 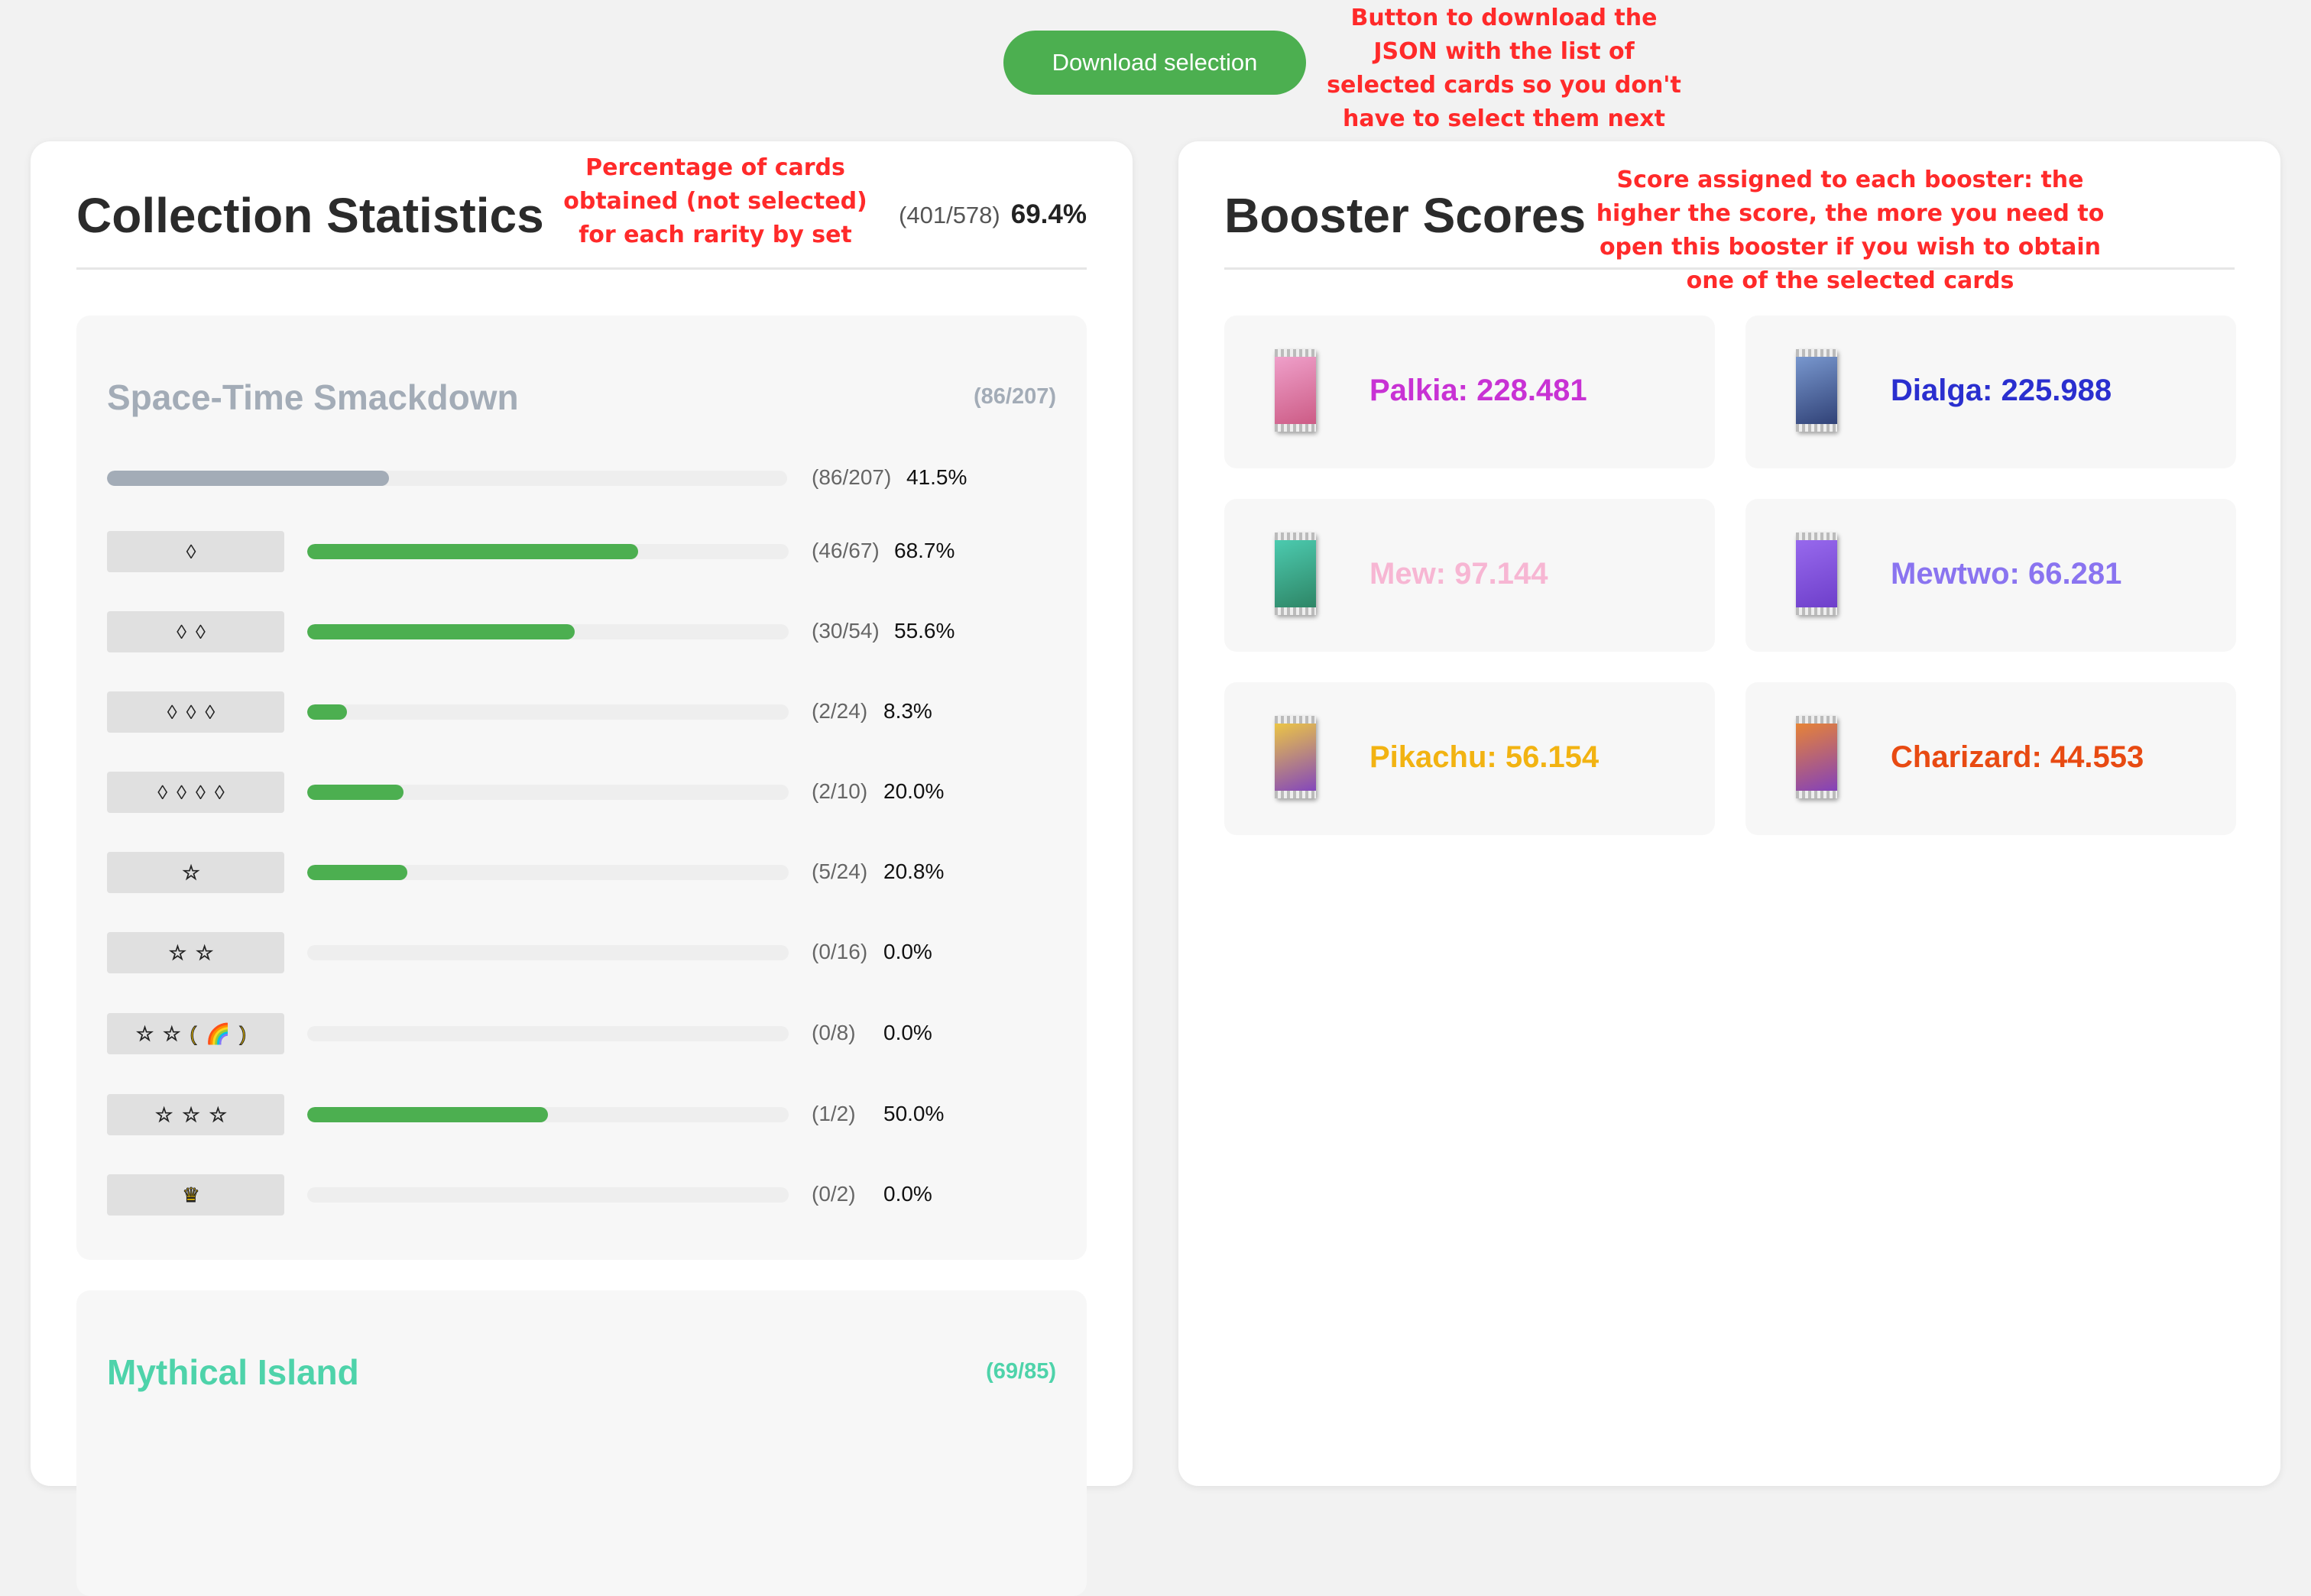 What do you see at coordinates (846, 550) in the screenshot?
I see `row-count: (46/67)` at bounding box center [846, 550].